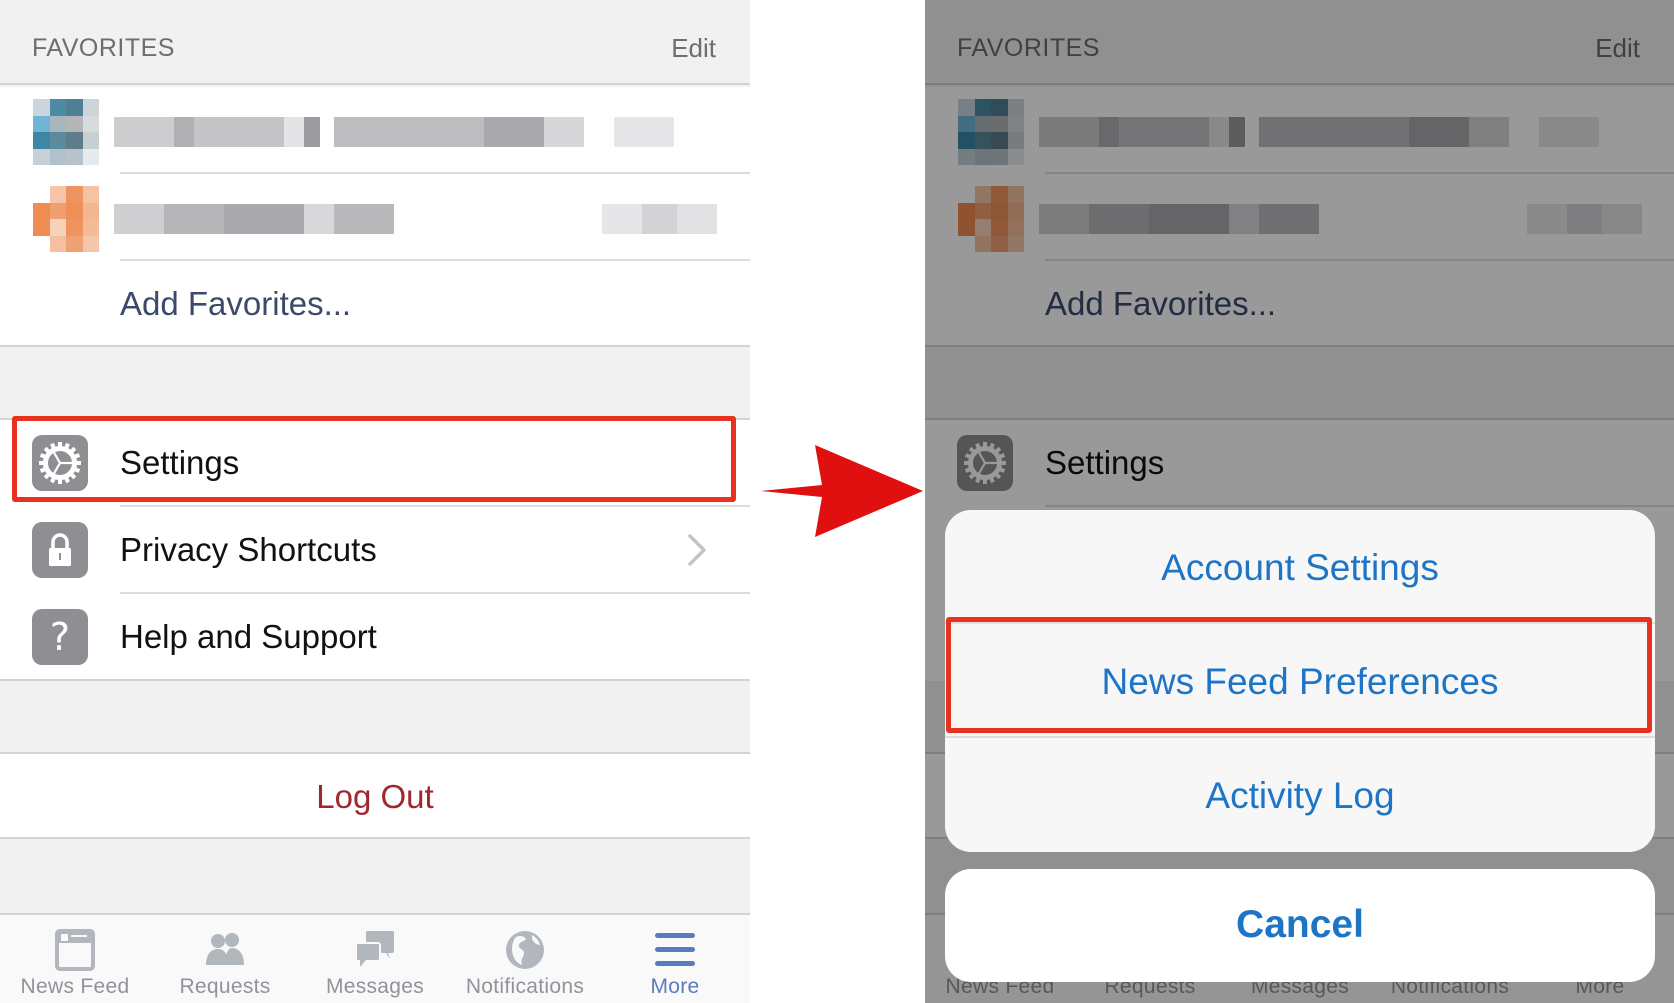  What do you see at coordinates (60, 550) in the screenshot?
I see `lock-icon` at bounding box center [60, 550].